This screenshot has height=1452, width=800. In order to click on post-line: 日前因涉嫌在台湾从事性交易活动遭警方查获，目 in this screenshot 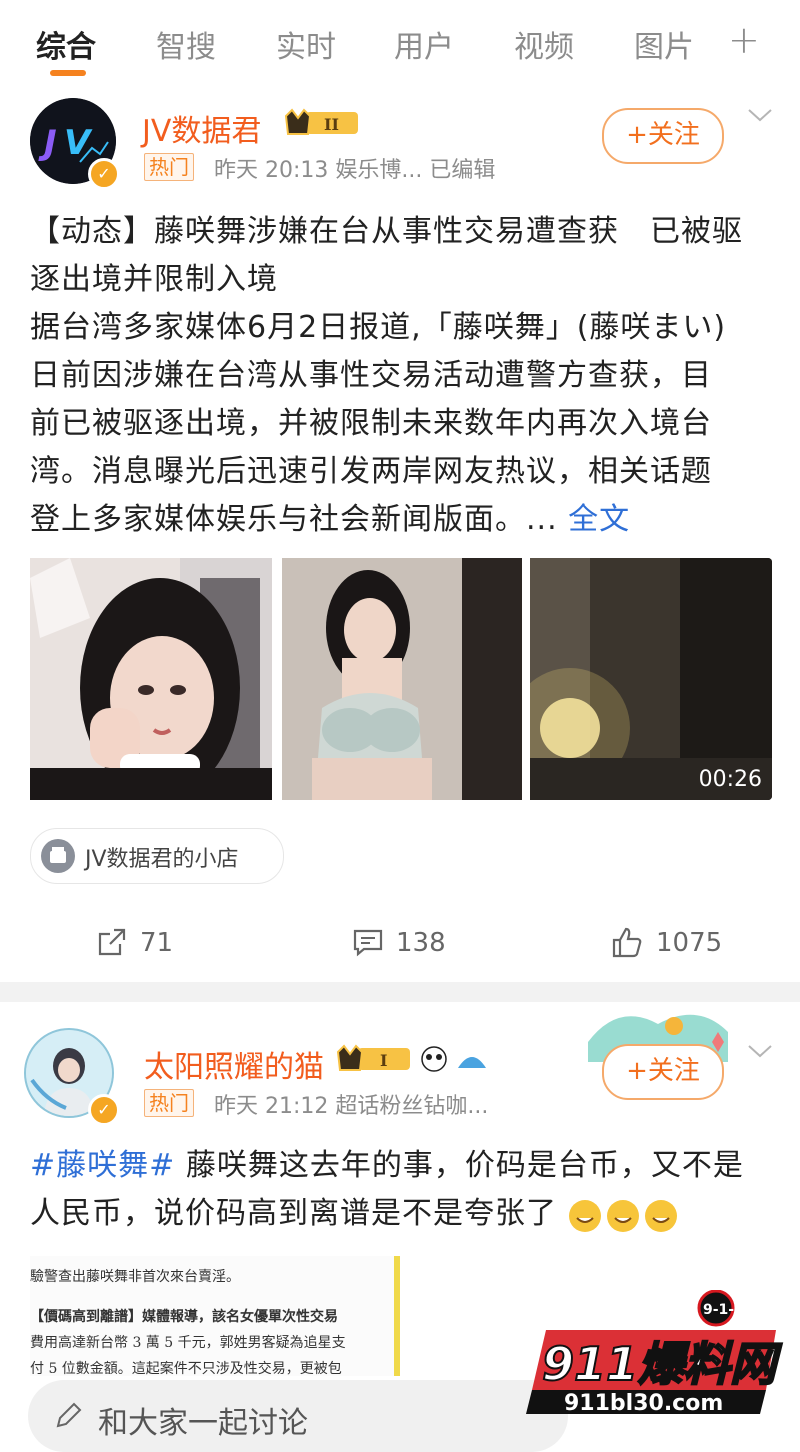, I will do `click(371, 375)`.